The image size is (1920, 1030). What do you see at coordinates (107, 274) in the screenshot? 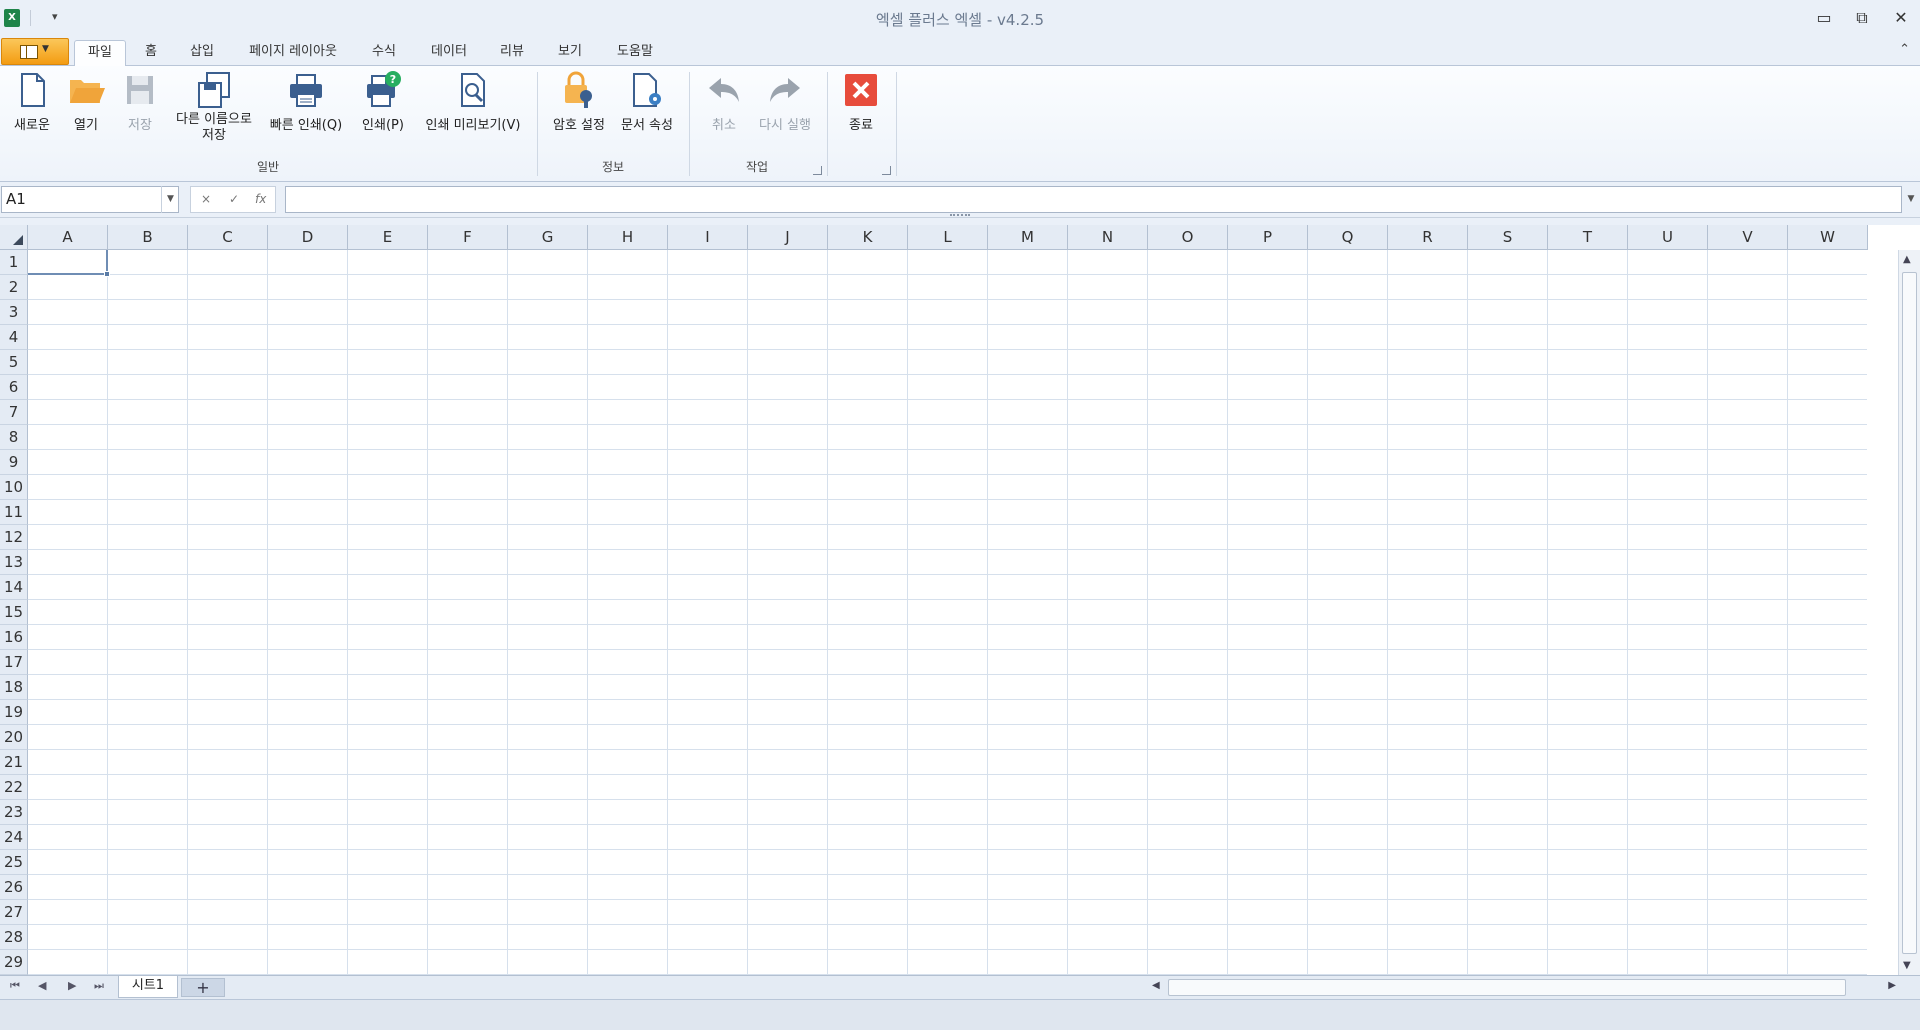
I see `fill-handle` at bounding box center [107, 274].